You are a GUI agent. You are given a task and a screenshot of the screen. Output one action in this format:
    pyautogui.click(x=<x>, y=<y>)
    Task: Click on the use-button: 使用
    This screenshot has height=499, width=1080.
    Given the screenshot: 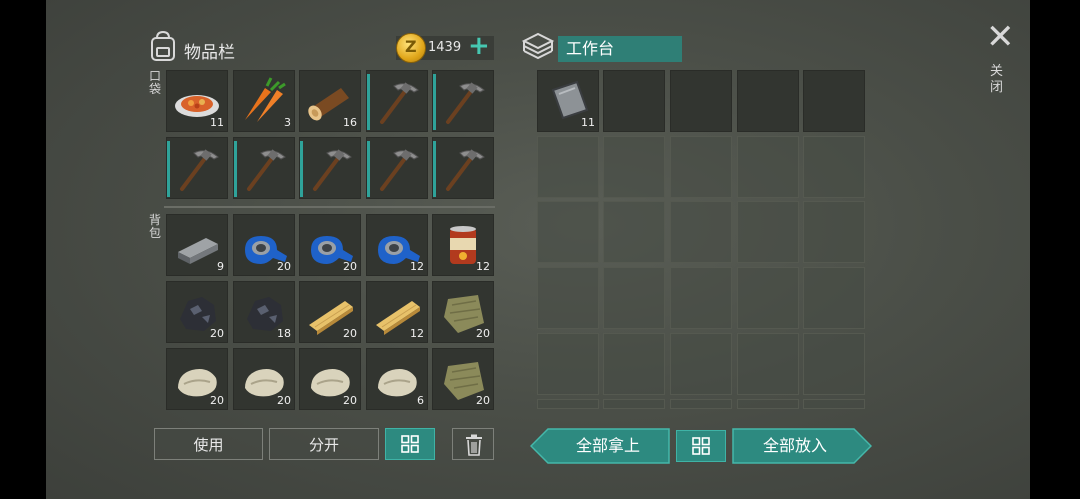 What is the action you would take?
    pyautogui.click(x=208, y=444)
    